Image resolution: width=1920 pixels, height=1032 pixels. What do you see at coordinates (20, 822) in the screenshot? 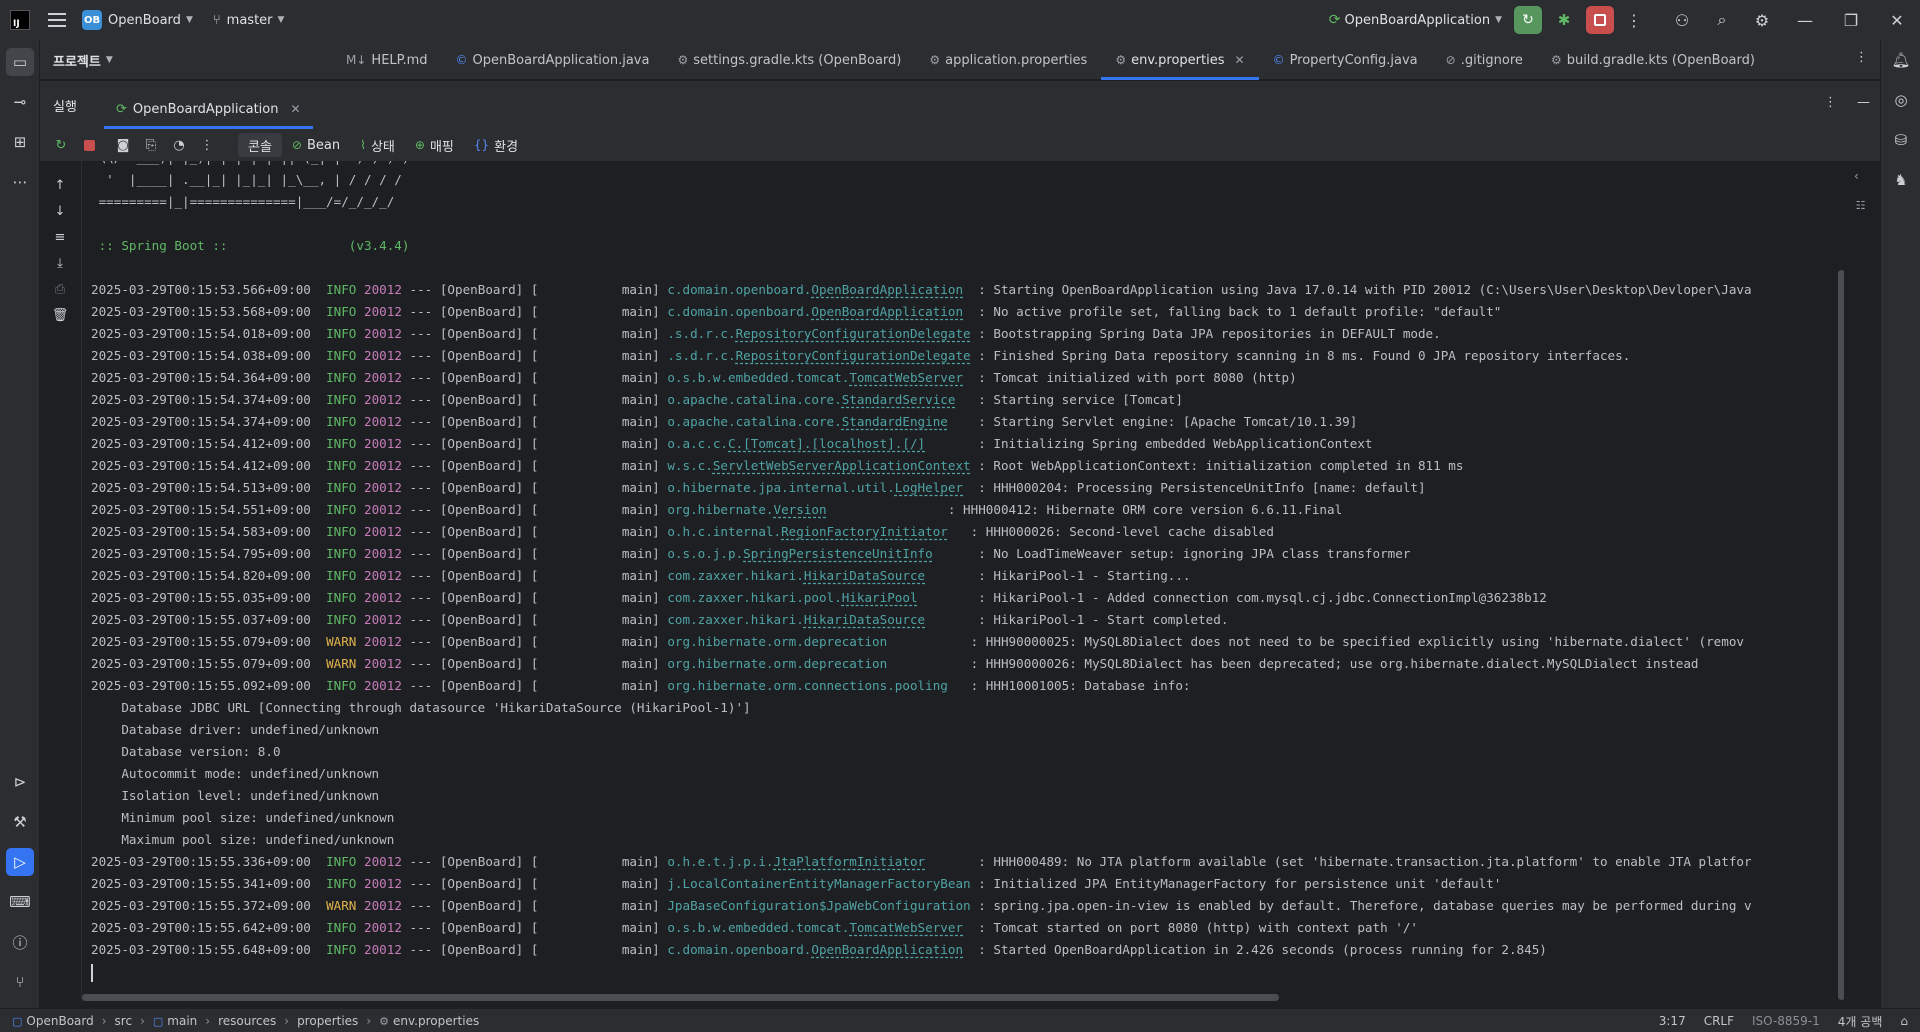
I see `build-hammer-icon: ⚒` at bounding box center [20, 822].